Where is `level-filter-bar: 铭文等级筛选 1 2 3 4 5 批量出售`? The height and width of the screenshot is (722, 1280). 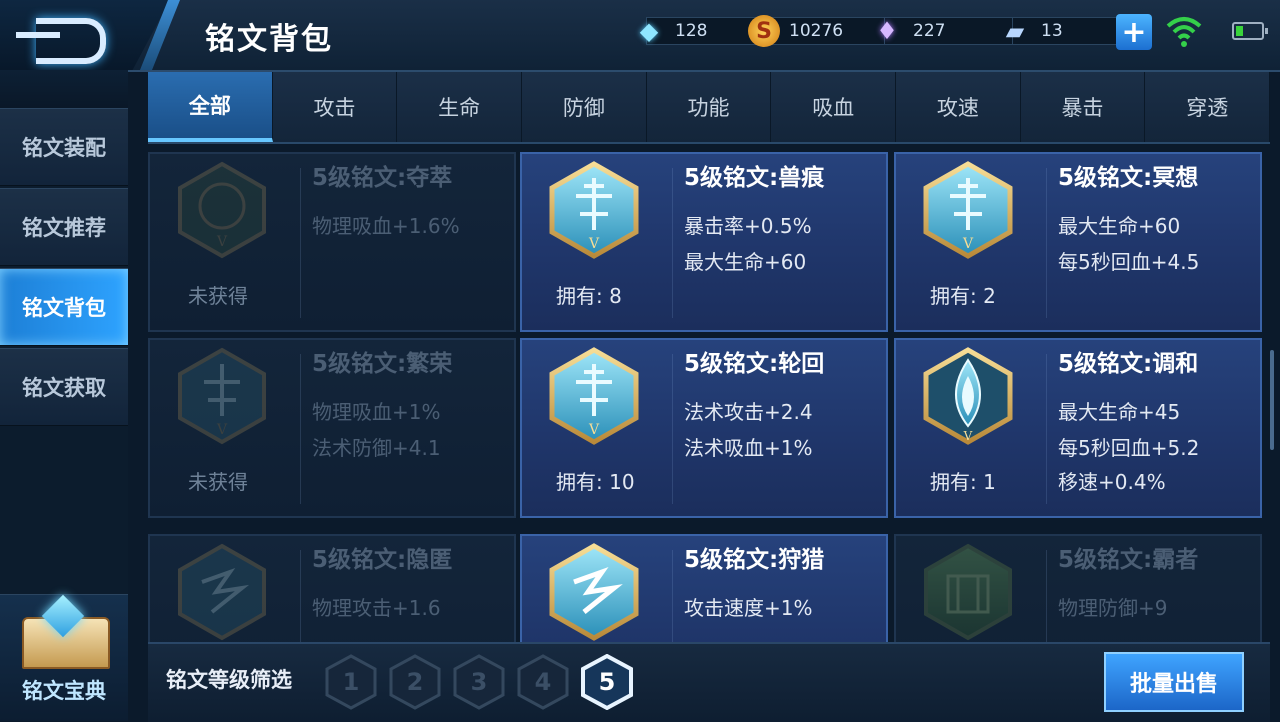 level-filter-bar: 铭文等级筛选 1 2 3 4 5 批量出售 is located at coordinates (709, 682).